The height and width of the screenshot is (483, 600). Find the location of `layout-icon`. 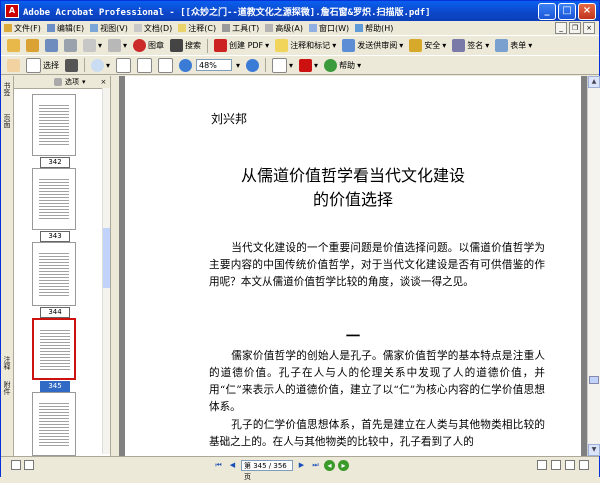

layout-icon is located at coordinates (29, 465).